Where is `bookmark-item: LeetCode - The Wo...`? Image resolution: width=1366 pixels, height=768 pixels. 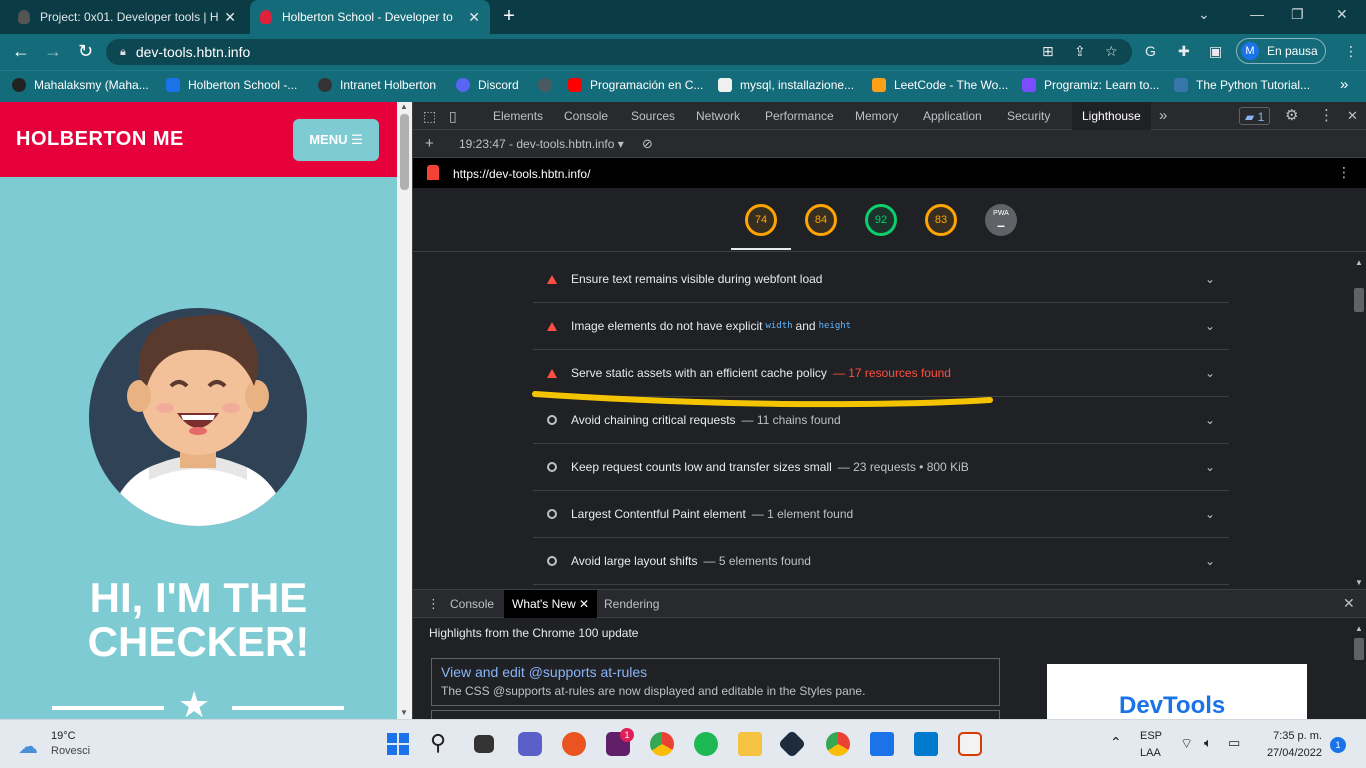
bookmark-item: LeetCode - The Wo... is located at coordinates (940, 85).